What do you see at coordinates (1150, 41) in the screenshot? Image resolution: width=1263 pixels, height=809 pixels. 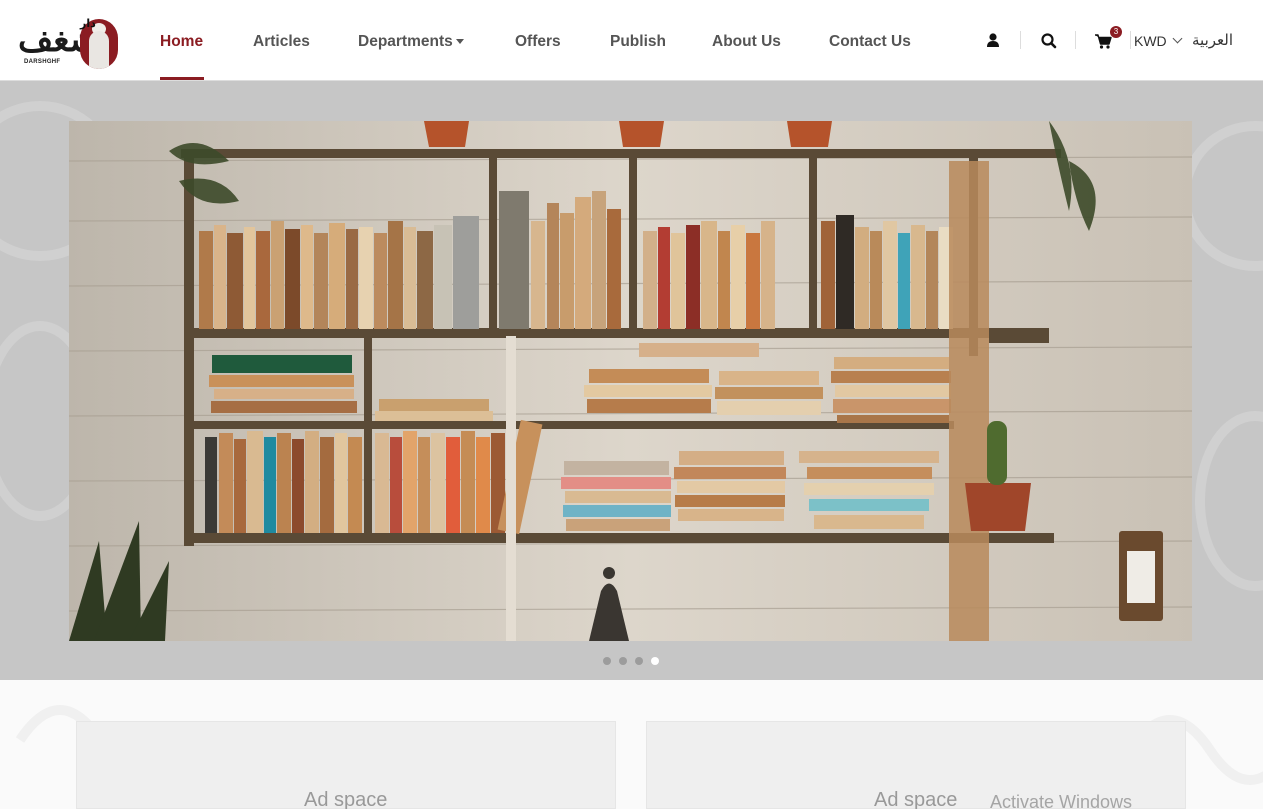 I see `currency-selector: KWD` at bounding box center [1150, 41].